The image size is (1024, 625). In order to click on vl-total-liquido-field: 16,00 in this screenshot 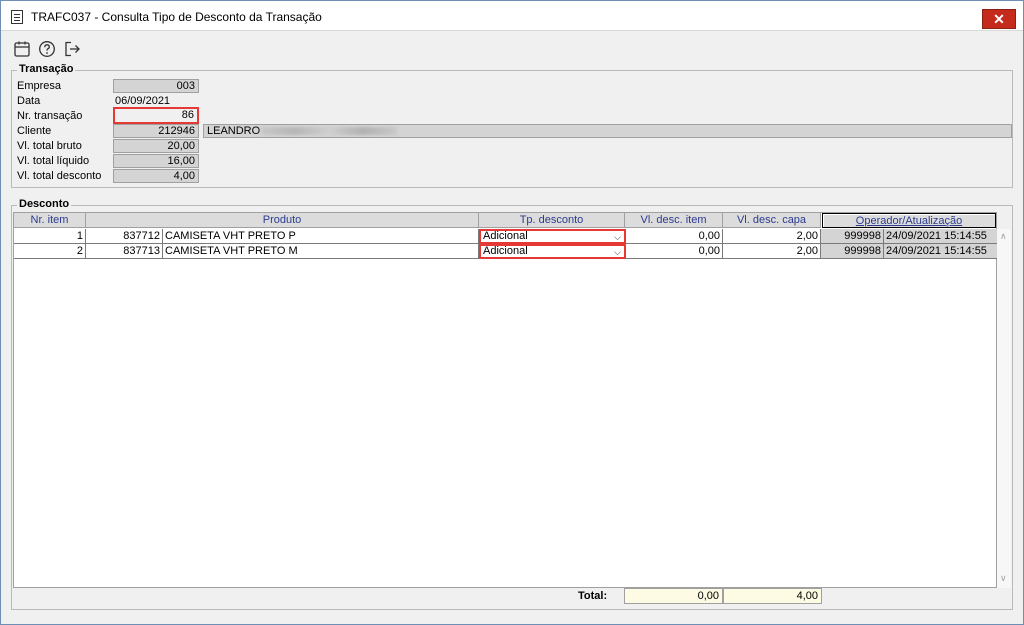, I will do `click(156, 161)`.